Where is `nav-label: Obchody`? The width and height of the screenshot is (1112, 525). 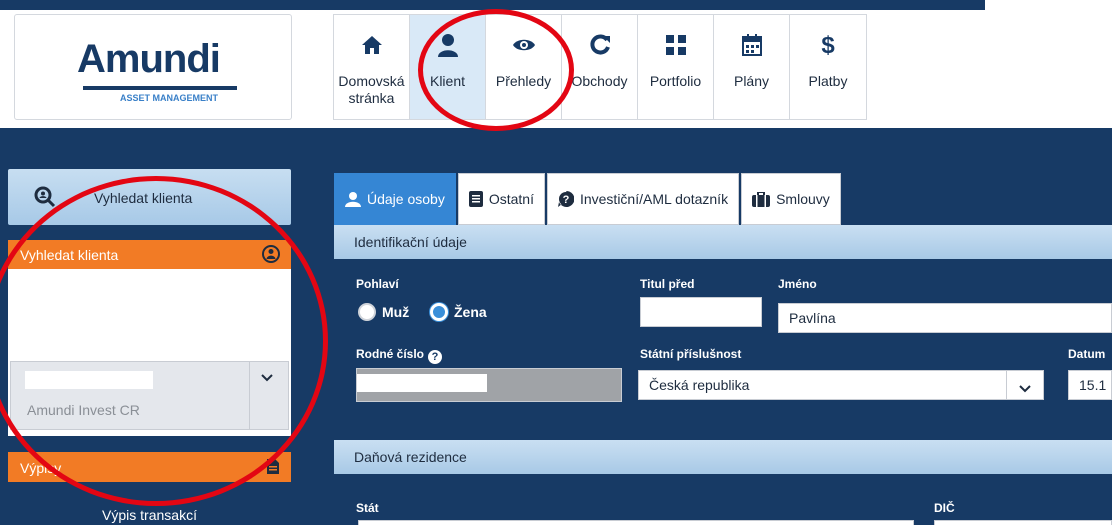 nav-label: Obchody is located at coordinates (599, 81).